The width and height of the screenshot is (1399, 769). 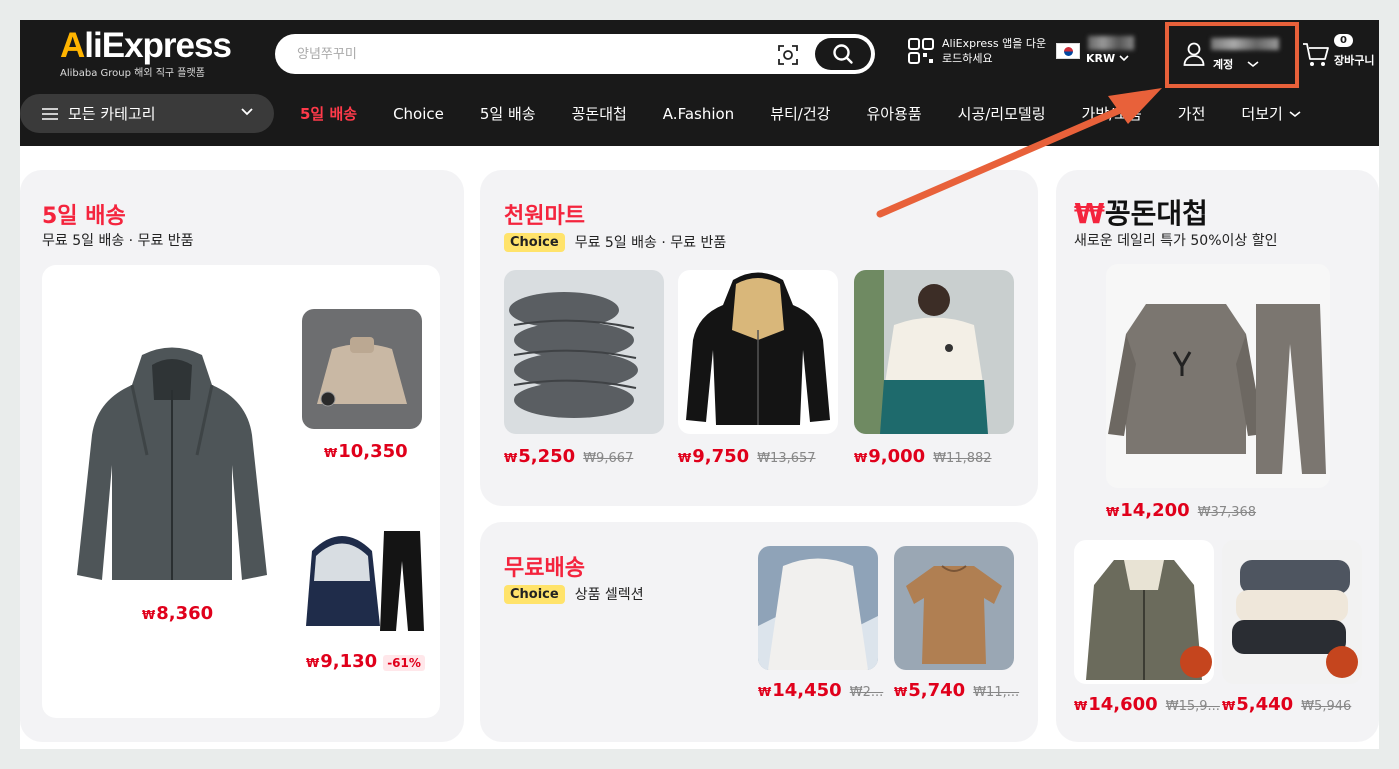 What do you see at coordinates (365, 661) in the screenshot?
I see `product-price: ₩9,130 -61%` at bounding box center [365, 661].